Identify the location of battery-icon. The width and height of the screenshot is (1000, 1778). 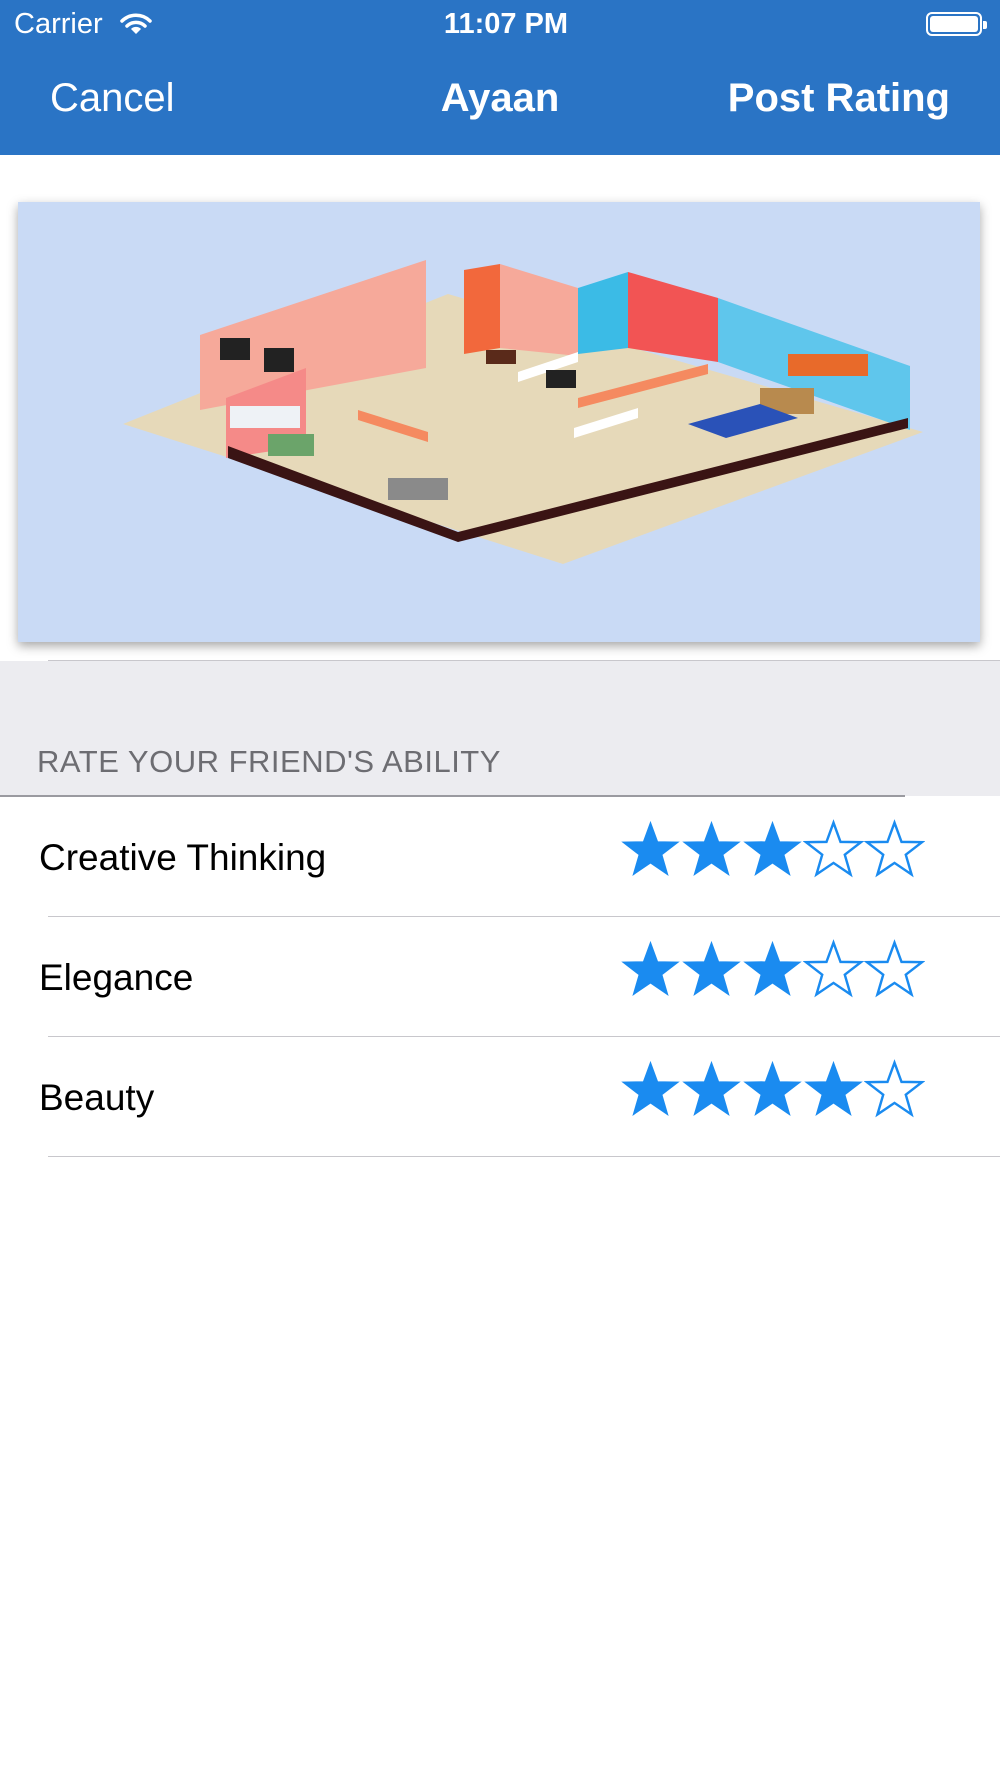
(956, 24).